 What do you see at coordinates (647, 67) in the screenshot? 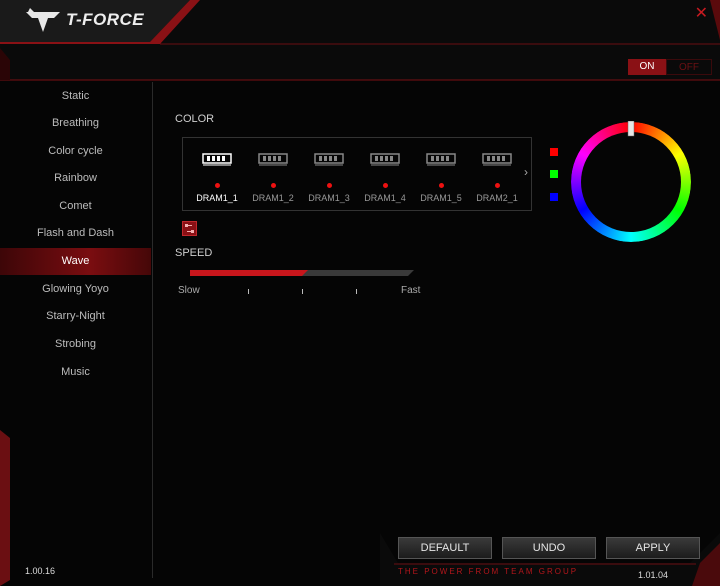
I see `toggle-on-button: ON` at bounding box center [647, 67].